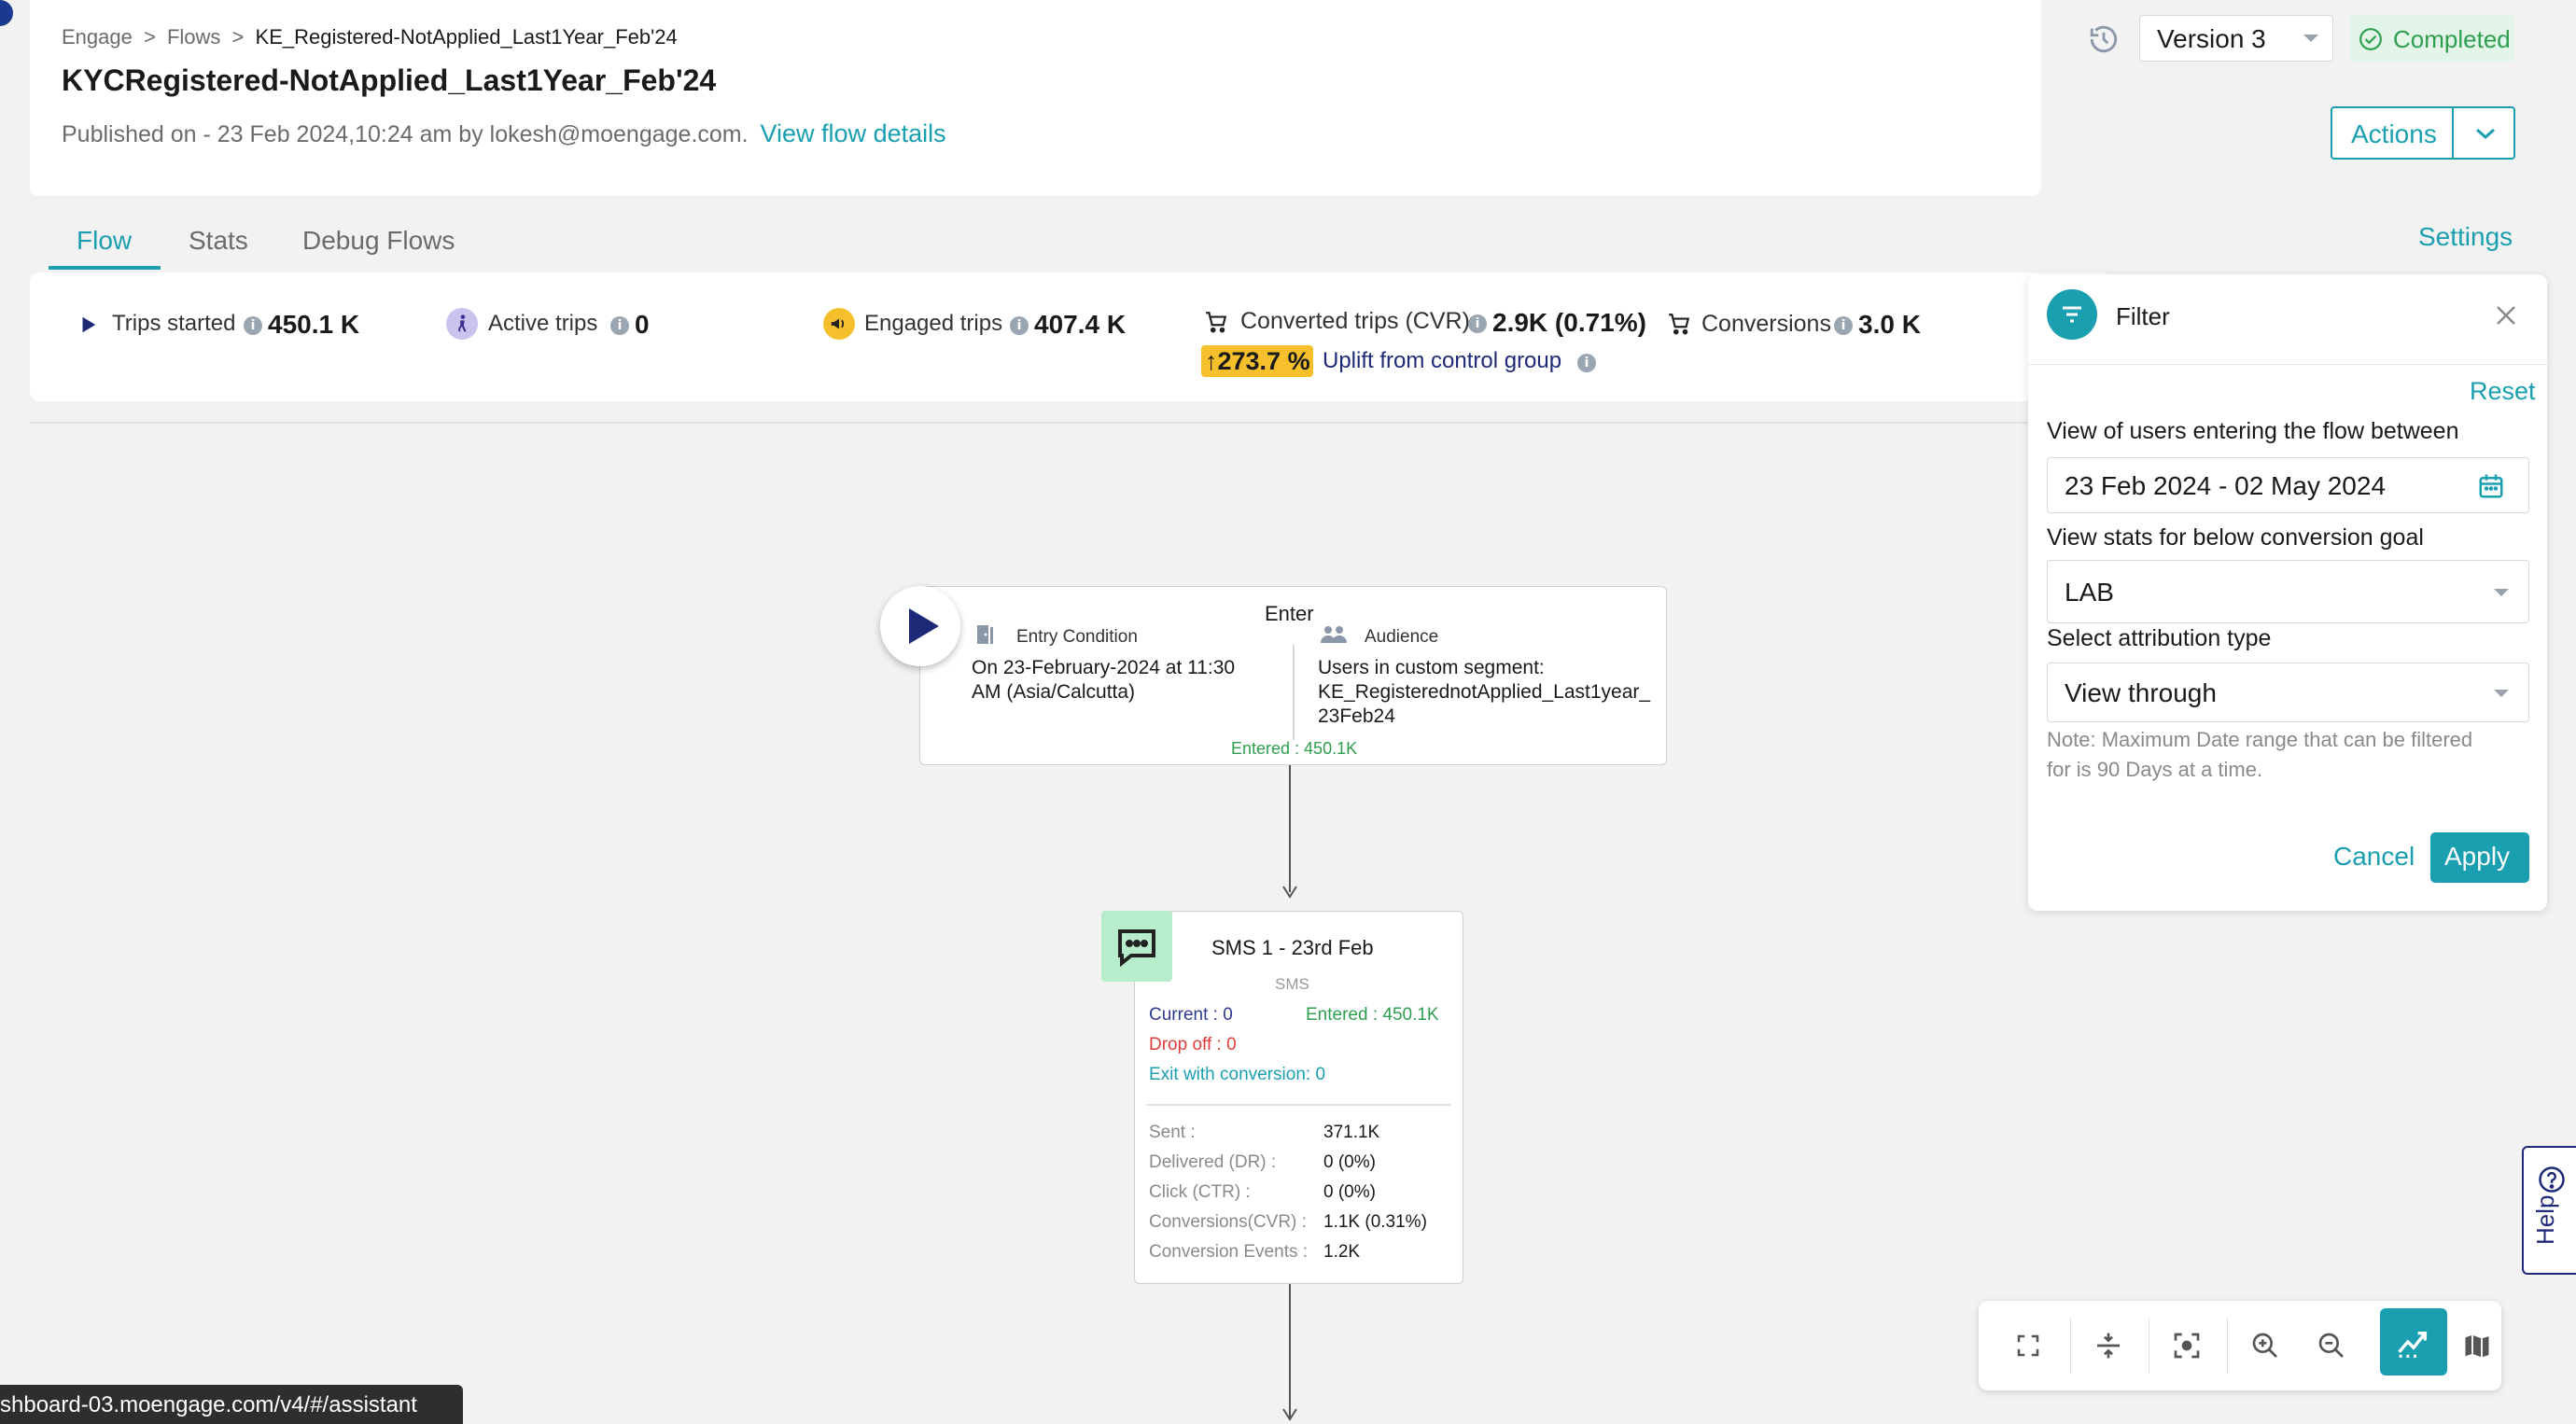  What do you see at coordinates (2491, 486) in the screenshot?
I see `calendar-icon` at bounding box center [2491, 486].